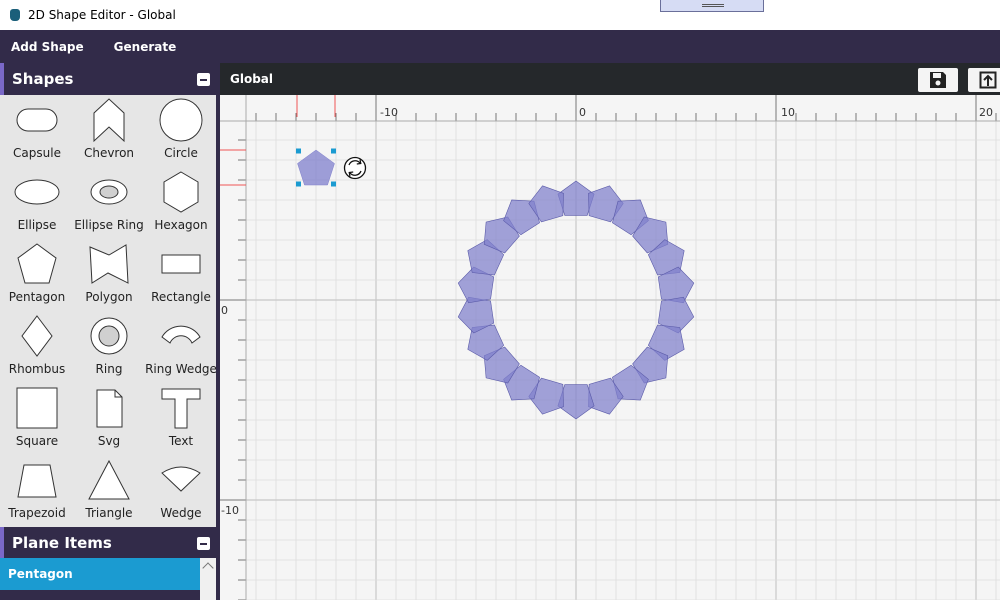 Image resolution: width=1000 pixels, height=600 pixels. I want to click on shape-chevron: Chevron, so click(109, 131).